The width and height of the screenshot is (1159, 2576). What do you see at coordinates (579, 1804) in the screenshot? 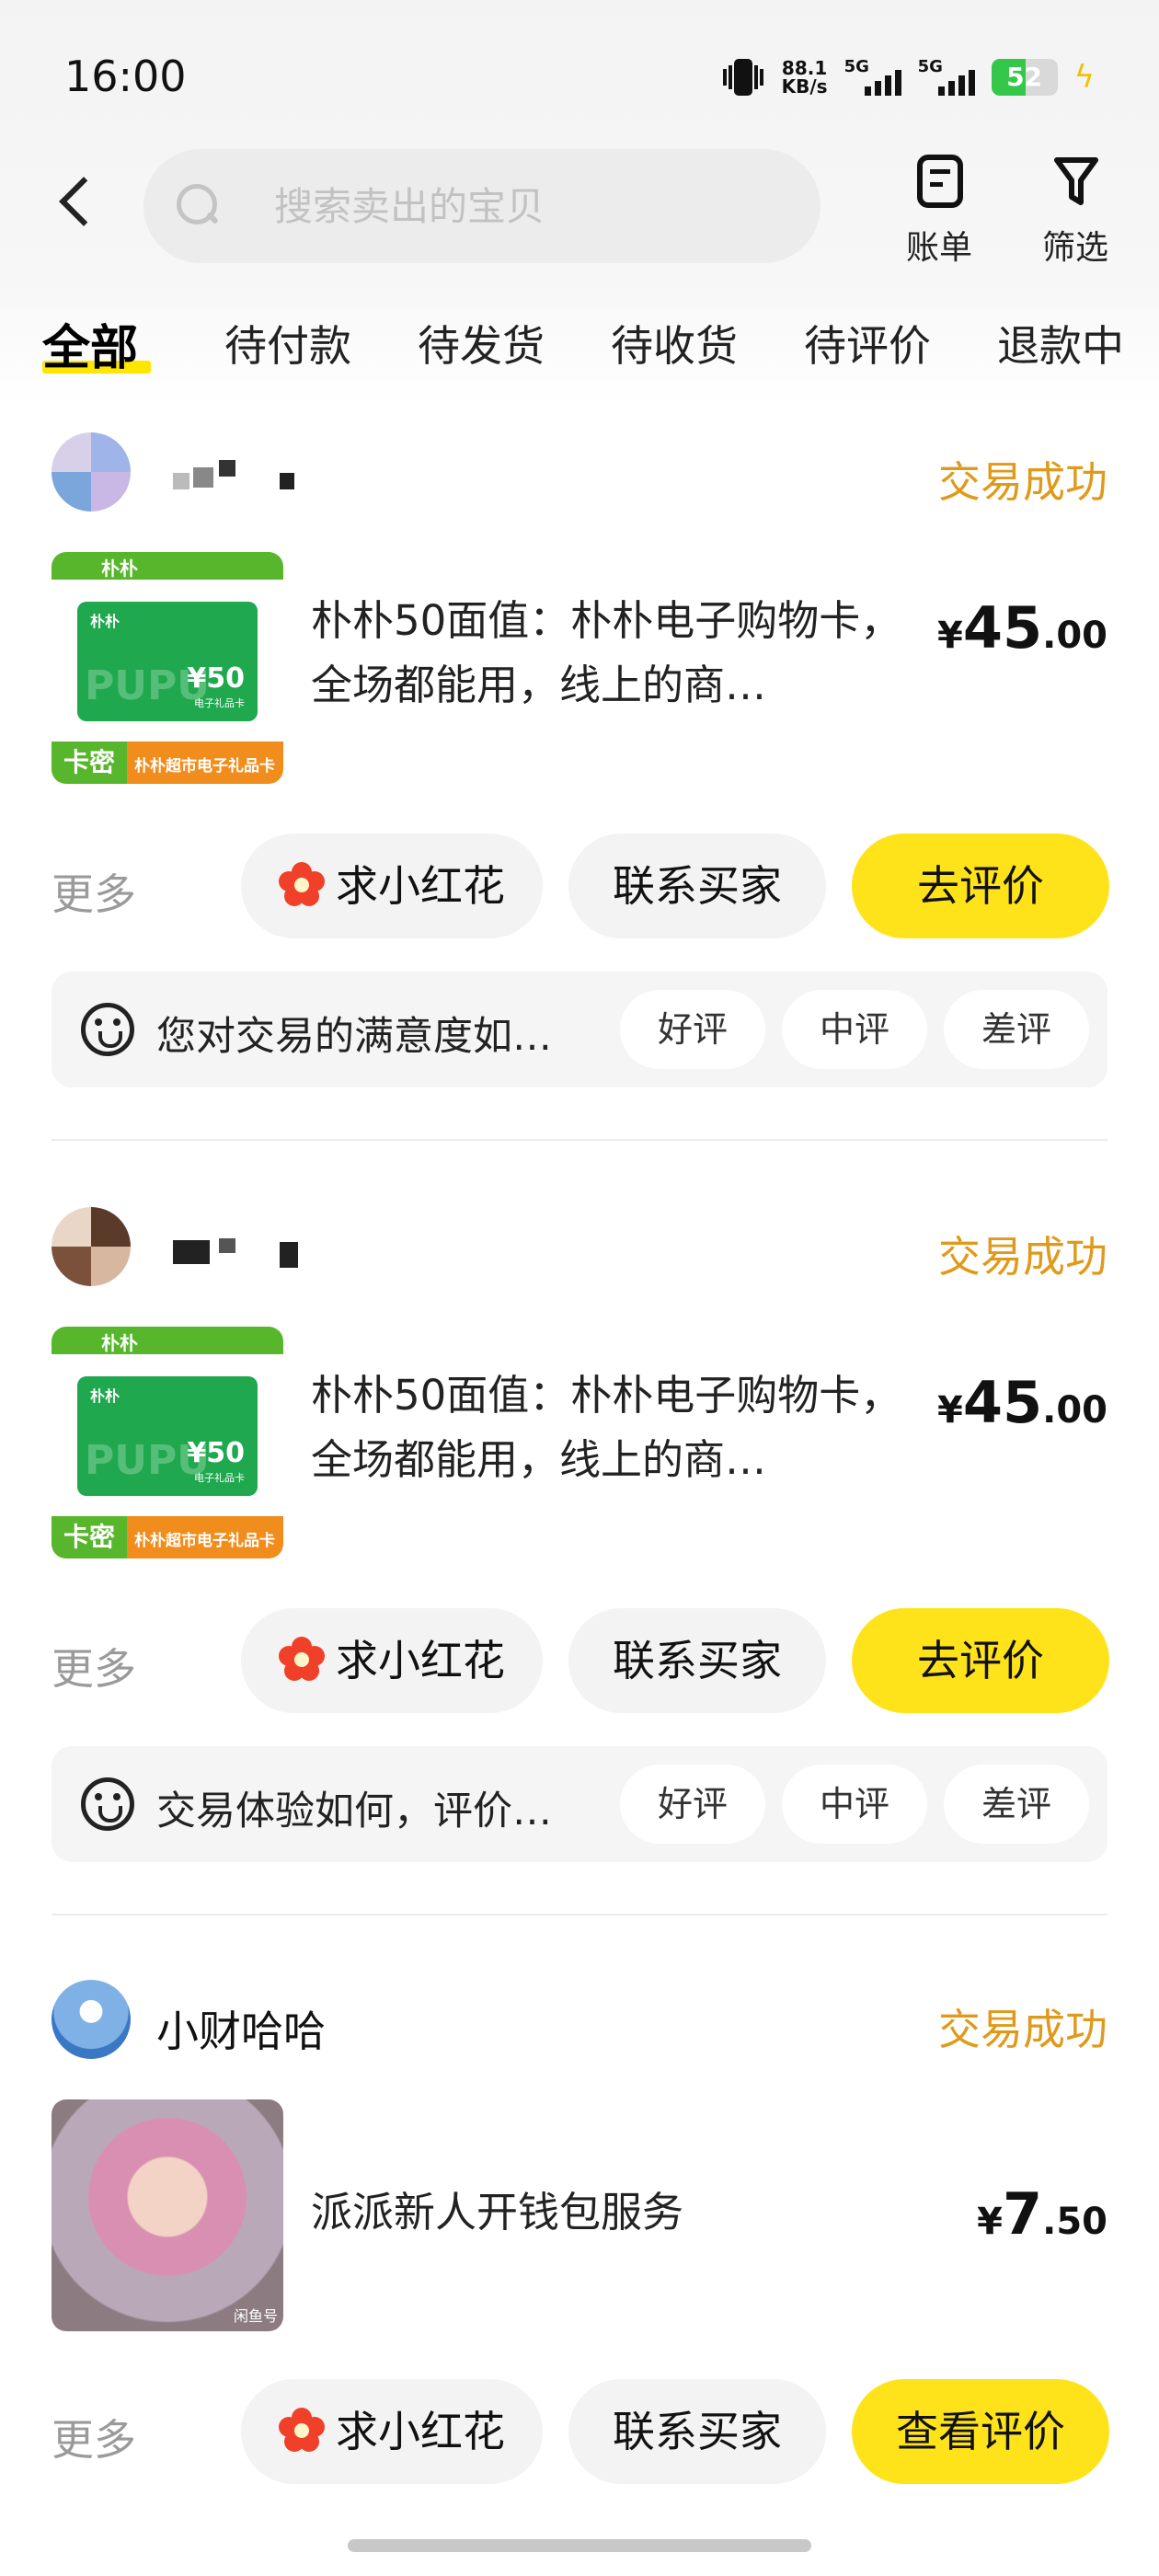
I see `quick-review-bar: 交易体验如何，评价… 好评 中评 差评` at bounding box center [579, 1804].